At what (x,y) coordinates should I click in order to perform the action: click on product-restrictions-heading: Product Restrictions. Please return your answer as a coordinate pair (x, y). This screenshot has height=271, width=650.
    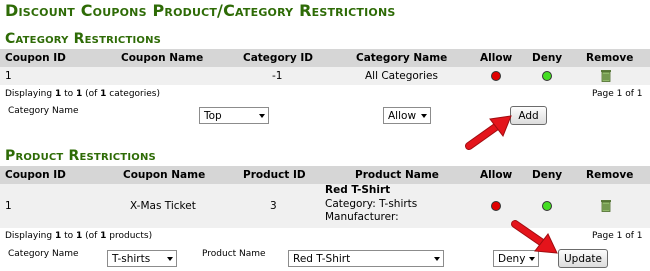
    Looking at the image, I should click on (80, 156).